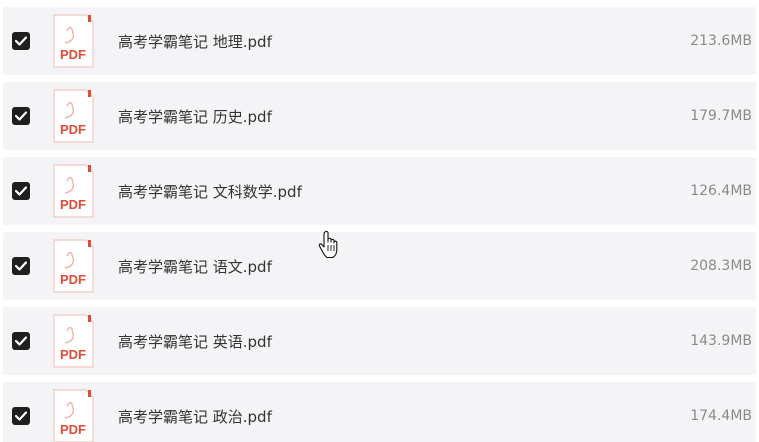  I want to click on file-name: 高考学霸笔记 地理.pdf, so click(195, 41).